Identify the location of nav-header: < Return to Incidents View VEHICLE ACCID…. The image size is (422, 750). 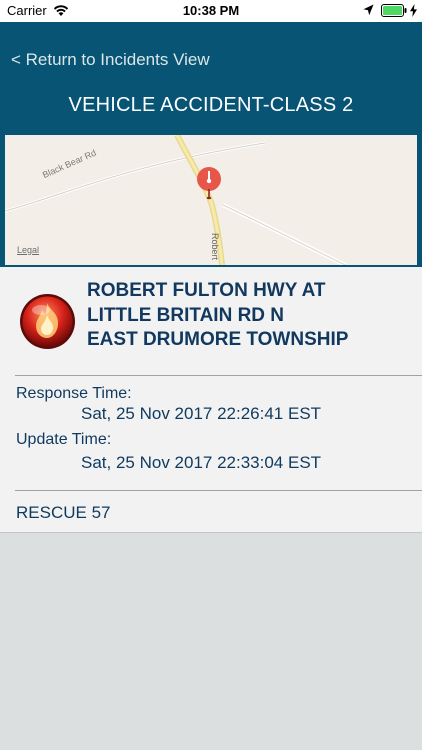
(211, 77).